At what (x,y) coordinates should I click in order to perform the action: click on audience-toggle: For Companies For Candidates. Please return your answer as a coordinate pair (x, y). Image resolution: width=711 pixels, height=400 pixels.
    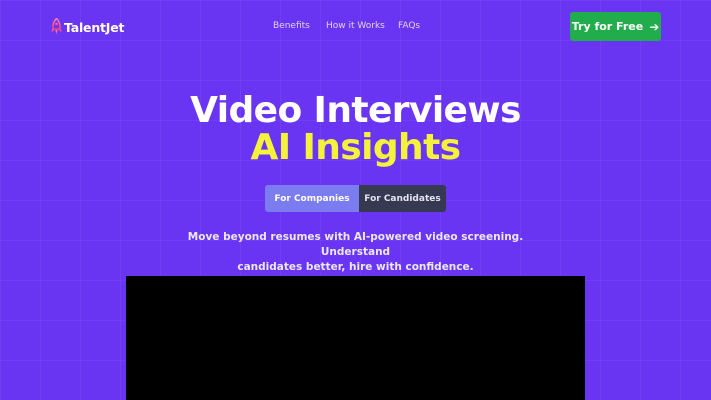
    Looking at the image, I should click on (355, 198).